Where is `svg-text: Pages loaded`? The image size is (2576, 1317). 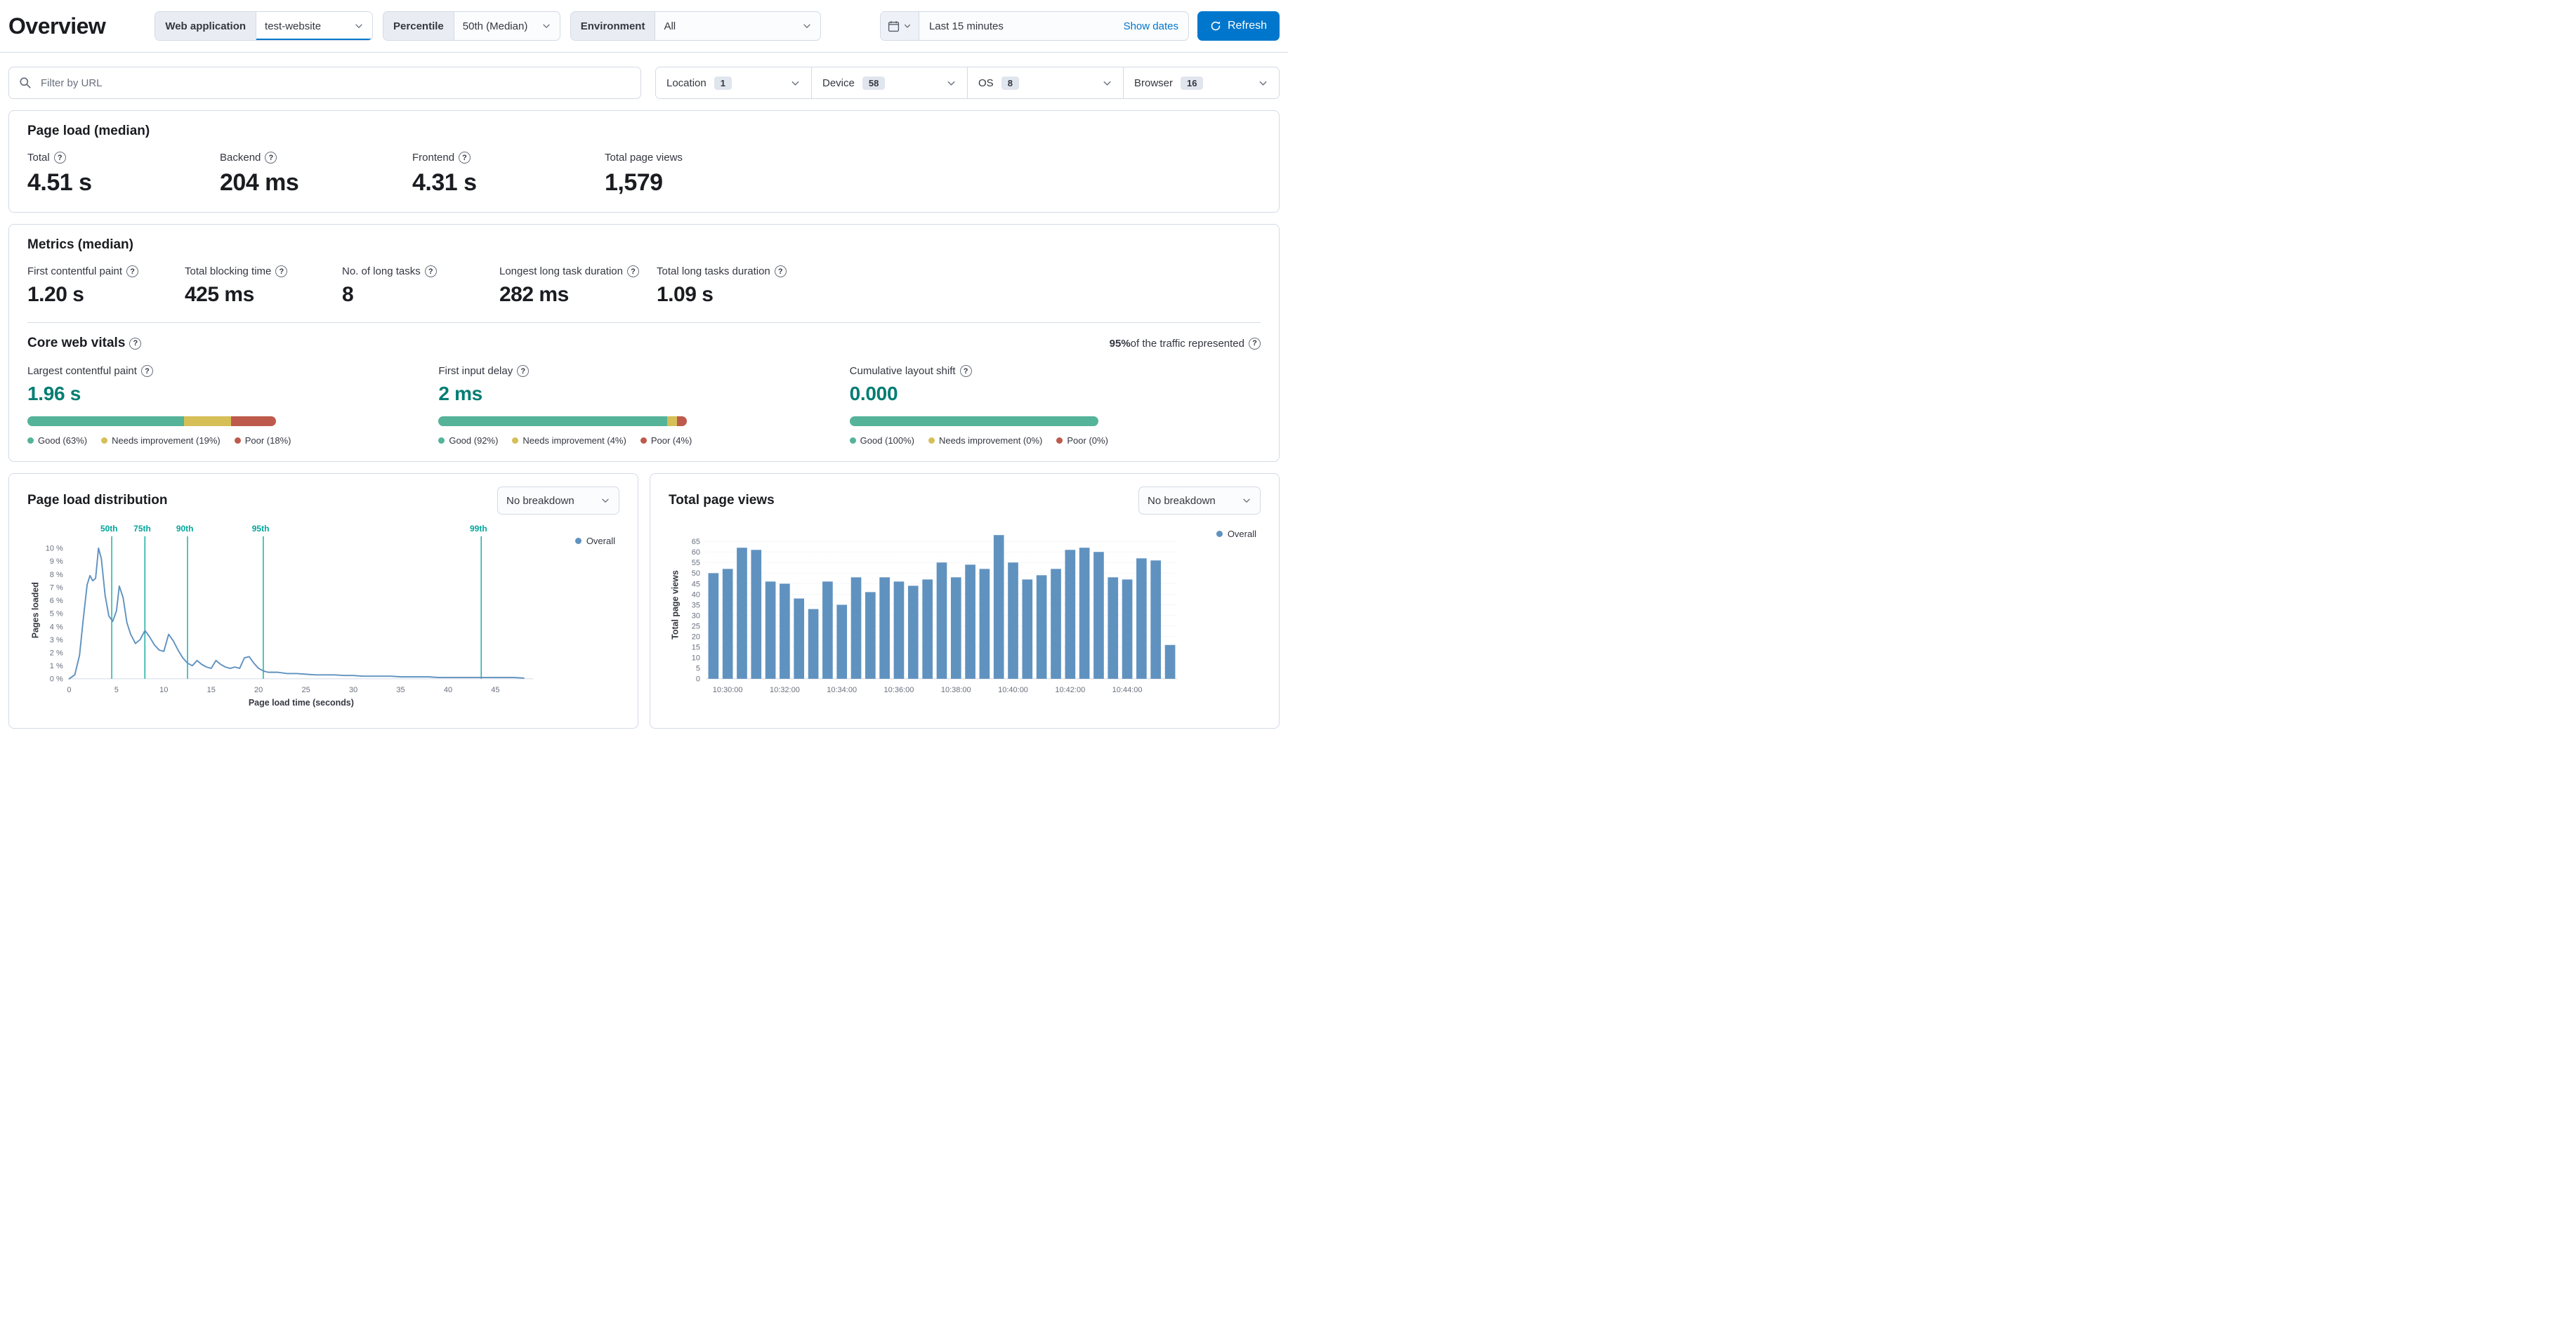
svg-text: Pages loaded is located at coordinates (35, 610).